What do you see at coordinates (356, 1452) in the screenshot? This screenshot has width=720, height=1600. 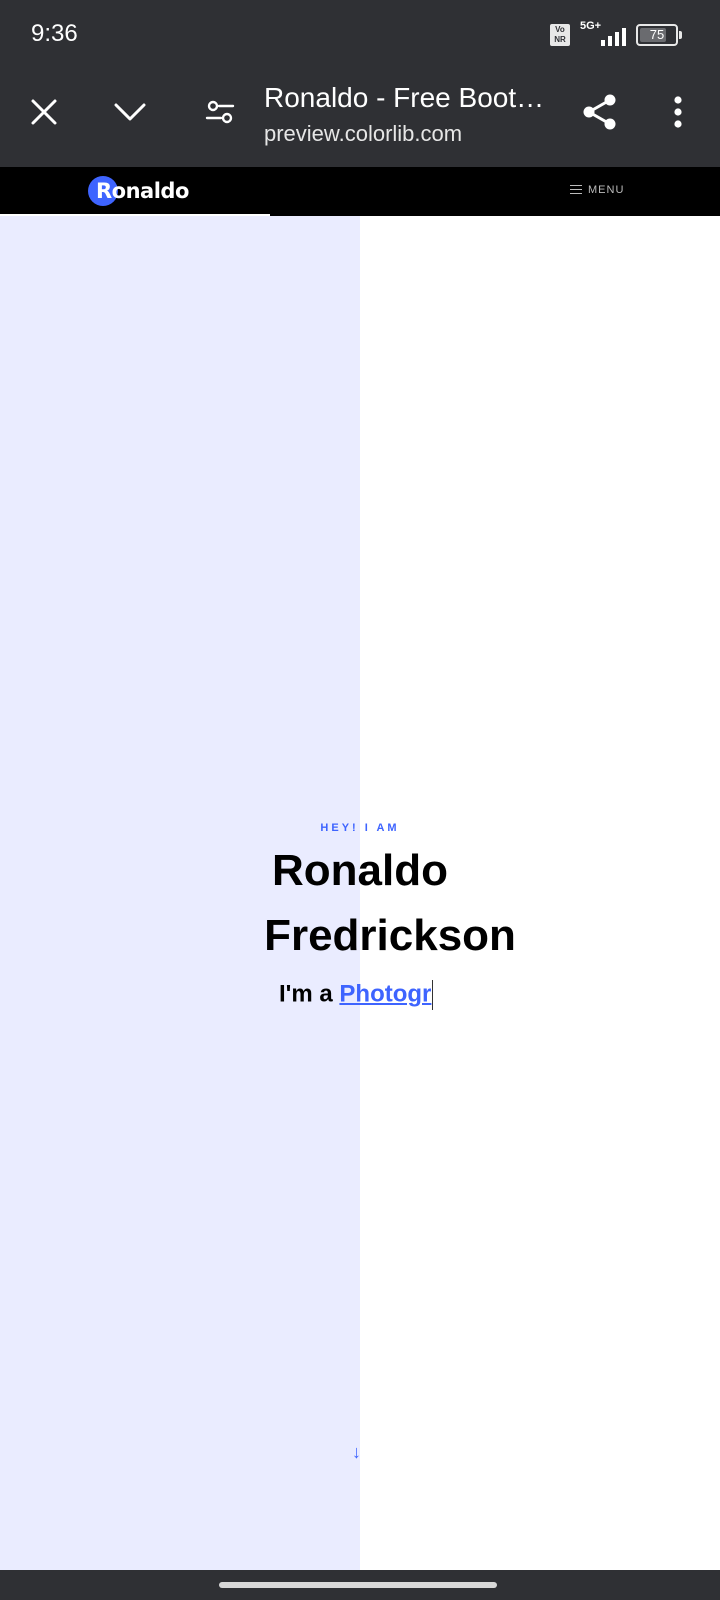 I see `arrow-down-icon: ↓` at bounding box center [356, 1452].